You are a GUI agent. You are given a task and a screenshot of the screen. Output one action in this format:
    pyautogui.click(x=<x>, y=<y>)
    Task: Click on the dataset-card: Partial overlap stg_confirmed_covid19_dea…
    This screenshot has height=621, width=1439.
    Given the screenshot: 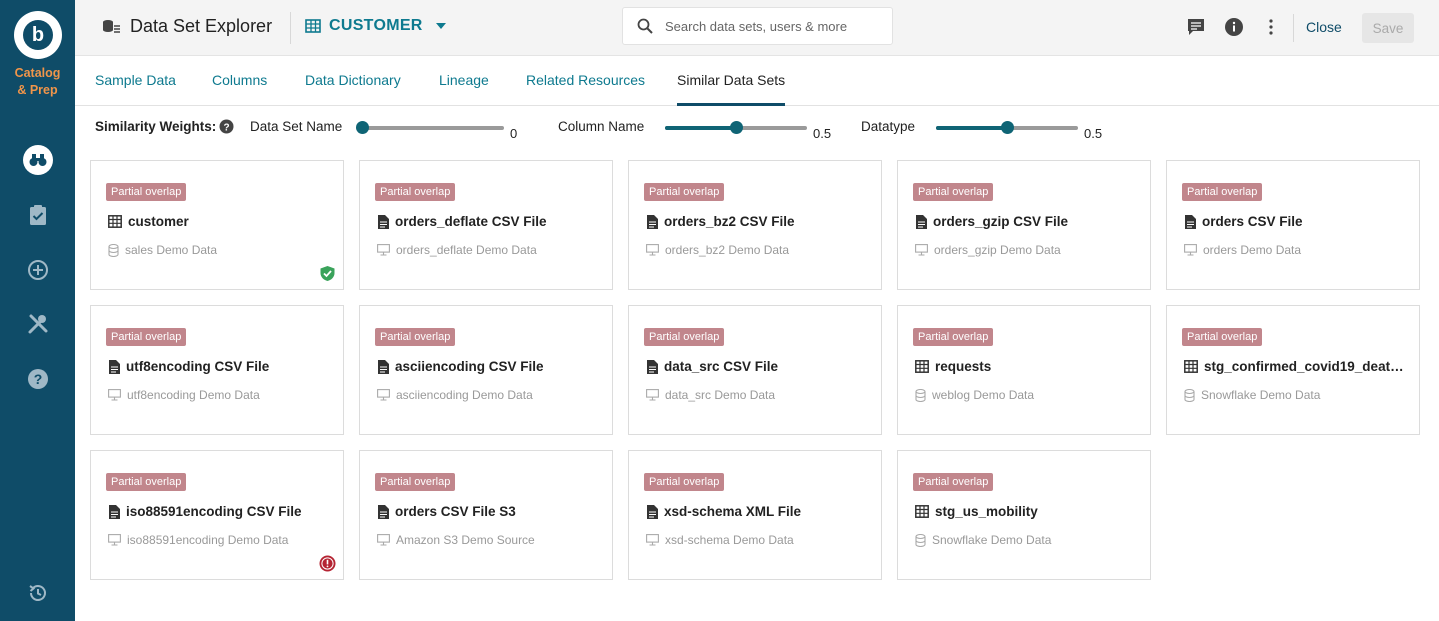 What is the action you would take?
    pyautogui.click(x=1293, y=370)
    